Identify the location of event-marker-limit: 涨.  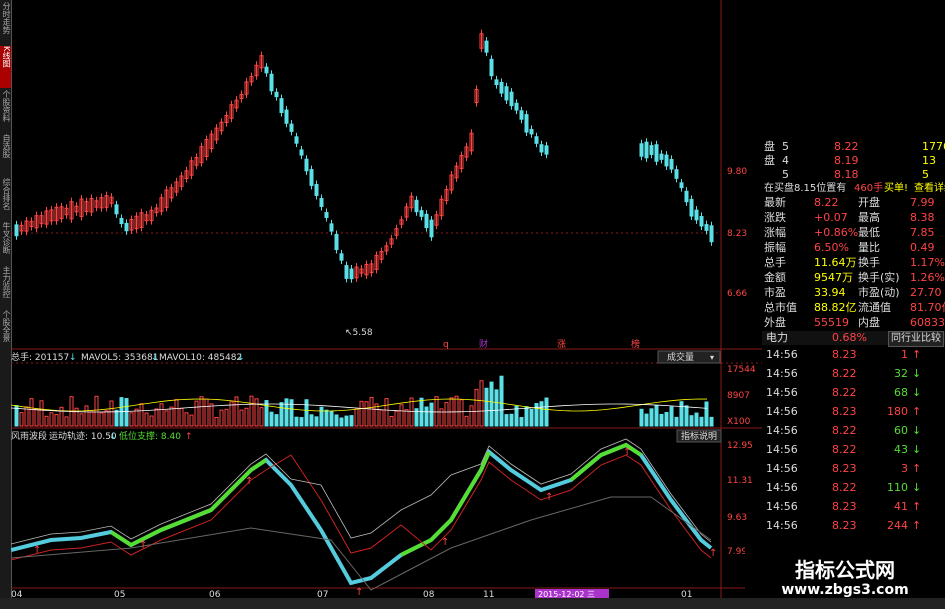
(561, 344).